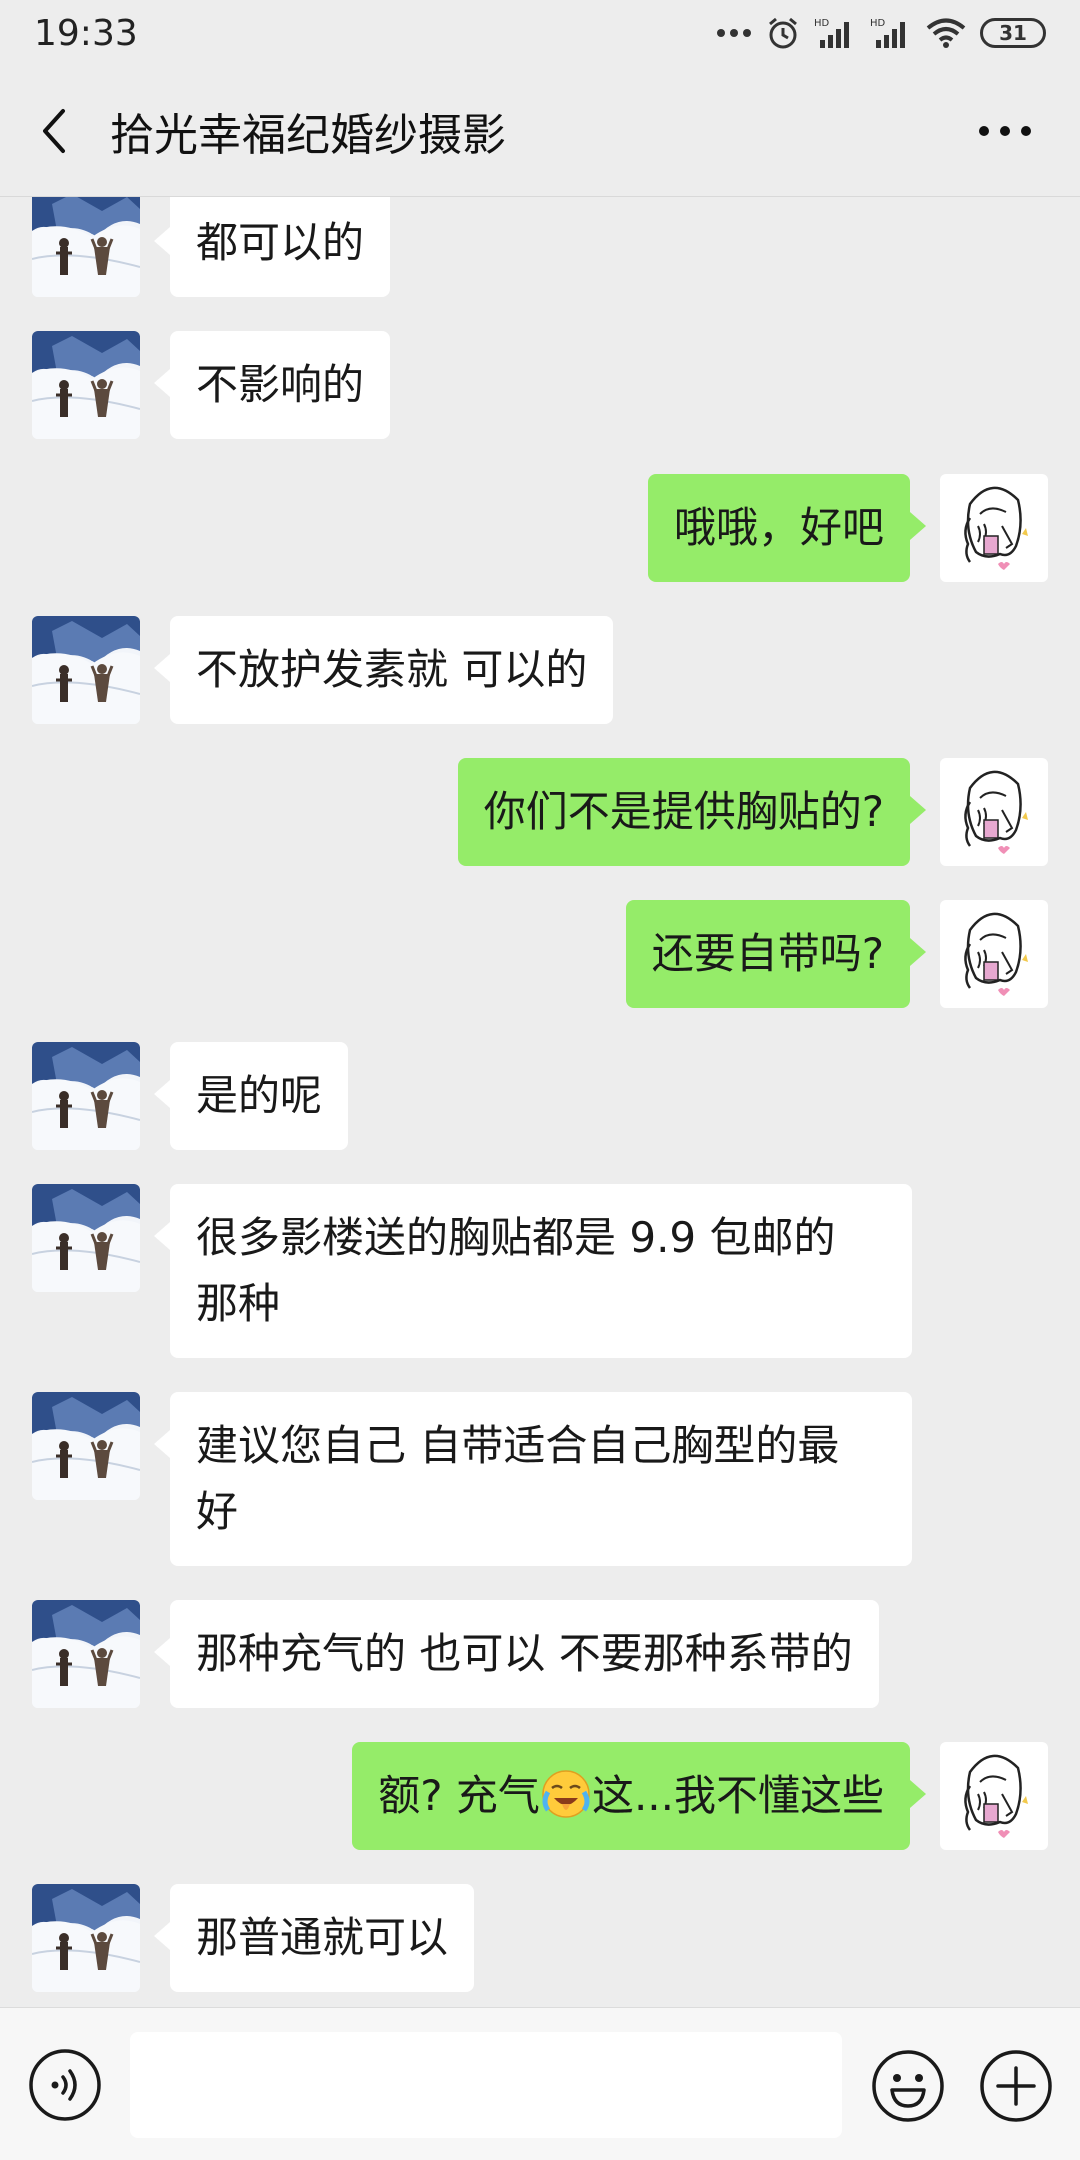 This screenshot has width=1080, height=2160. What do you see at coordinates (272, 247) in the screenshot?
I see `message-bubble: 都可以的` at bounding box center [272, 247].